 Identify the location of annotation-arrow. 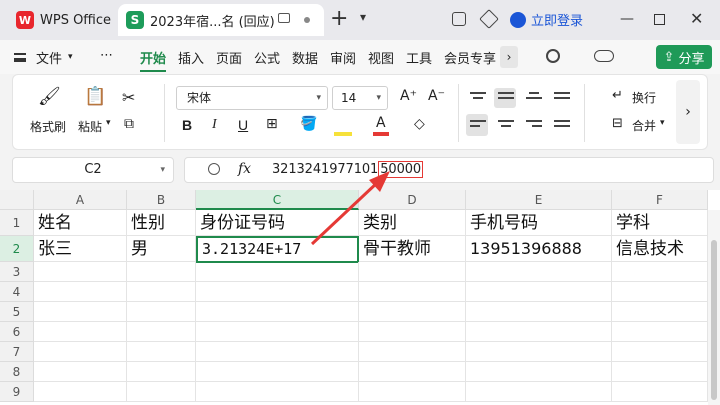
(350, 208).